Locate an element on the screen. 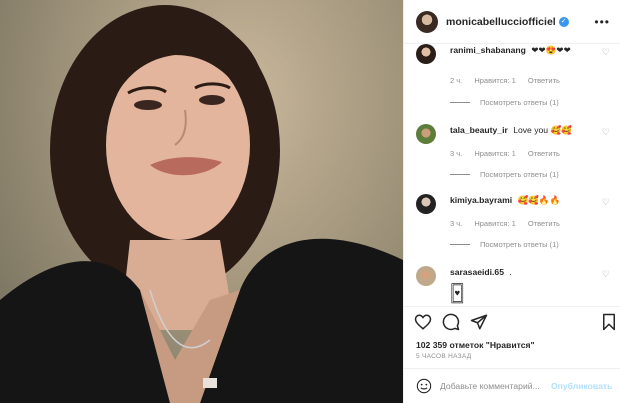 This screenshot has width=620, height=403. heart-outline-icon is located at coordinates (423, 322).